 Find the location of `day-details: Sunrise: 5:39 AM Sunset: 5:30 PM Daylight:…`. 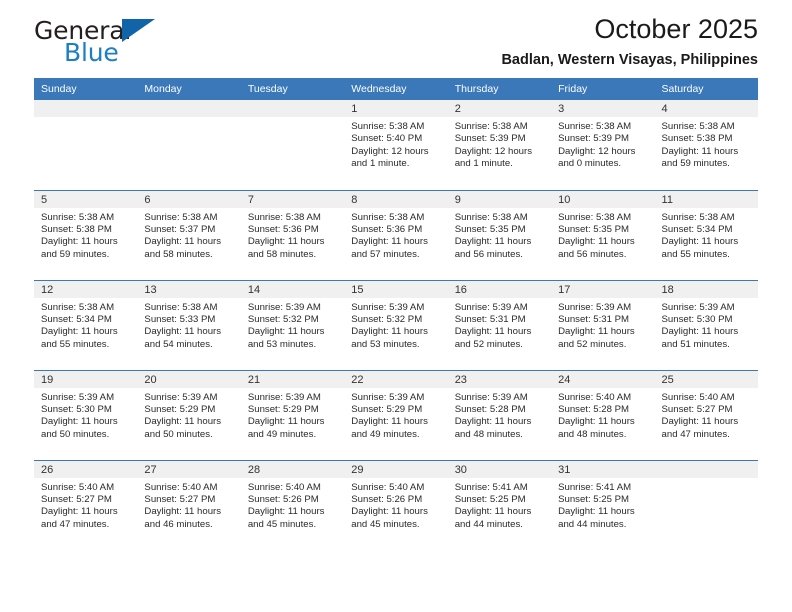

day-details: Sunrise: 5:39 AM Sunset: 5:30 PM Daylight:… is located at coordinates (85, 415).